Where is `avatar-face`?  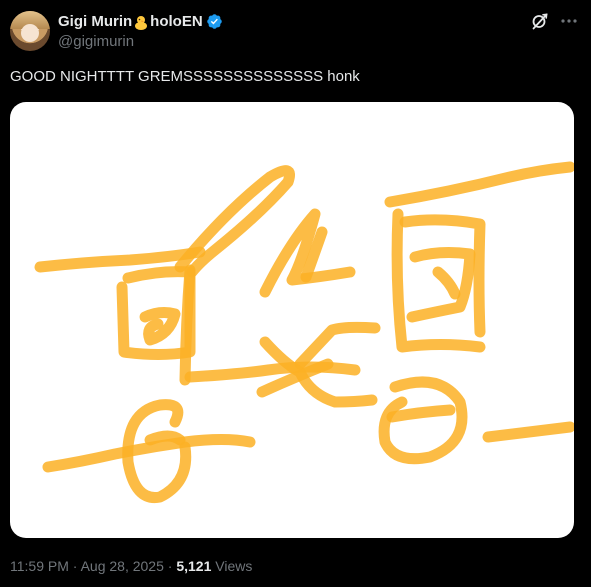
avatar-face is located at coordinates (30, 33).